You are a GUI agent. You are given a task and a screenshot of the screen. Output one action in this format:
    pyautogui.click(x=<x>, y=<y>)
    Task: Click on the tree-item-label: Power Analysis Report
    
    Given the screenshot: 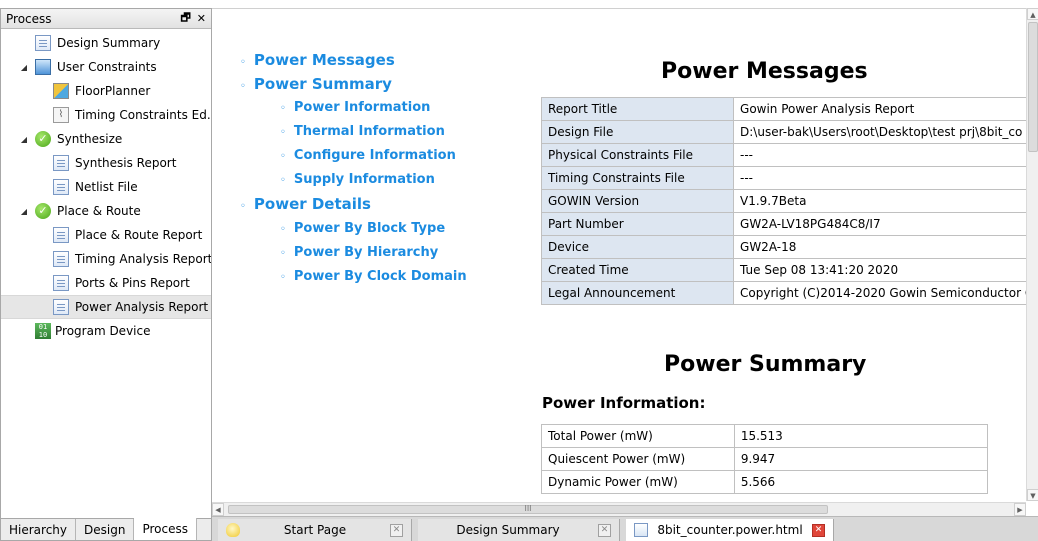 What is the action you would take?
    pyautogui.click(x=142, y=307)
    